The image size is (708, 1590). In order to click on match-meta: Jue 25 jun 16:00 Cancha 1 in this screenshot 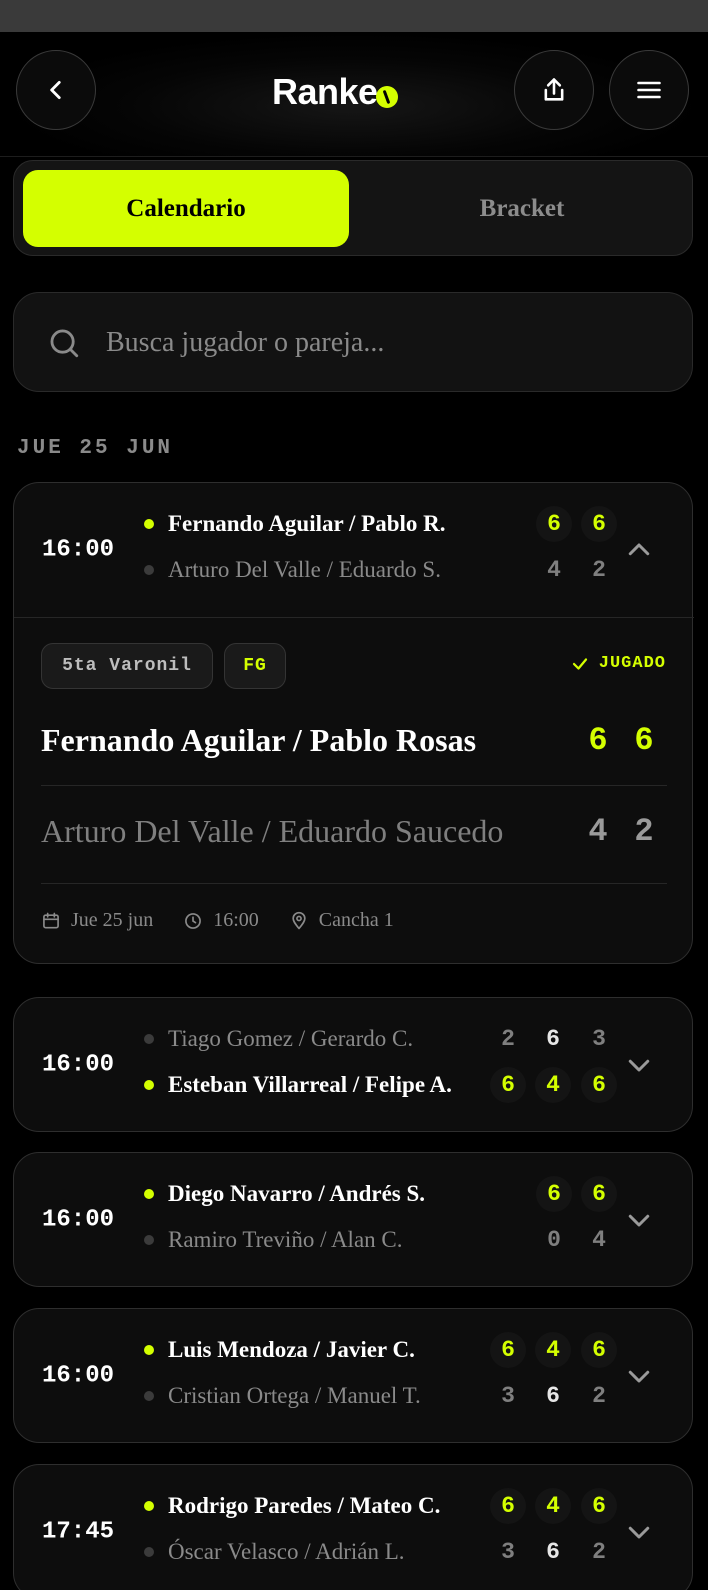, I will do `click(232, 920)`.